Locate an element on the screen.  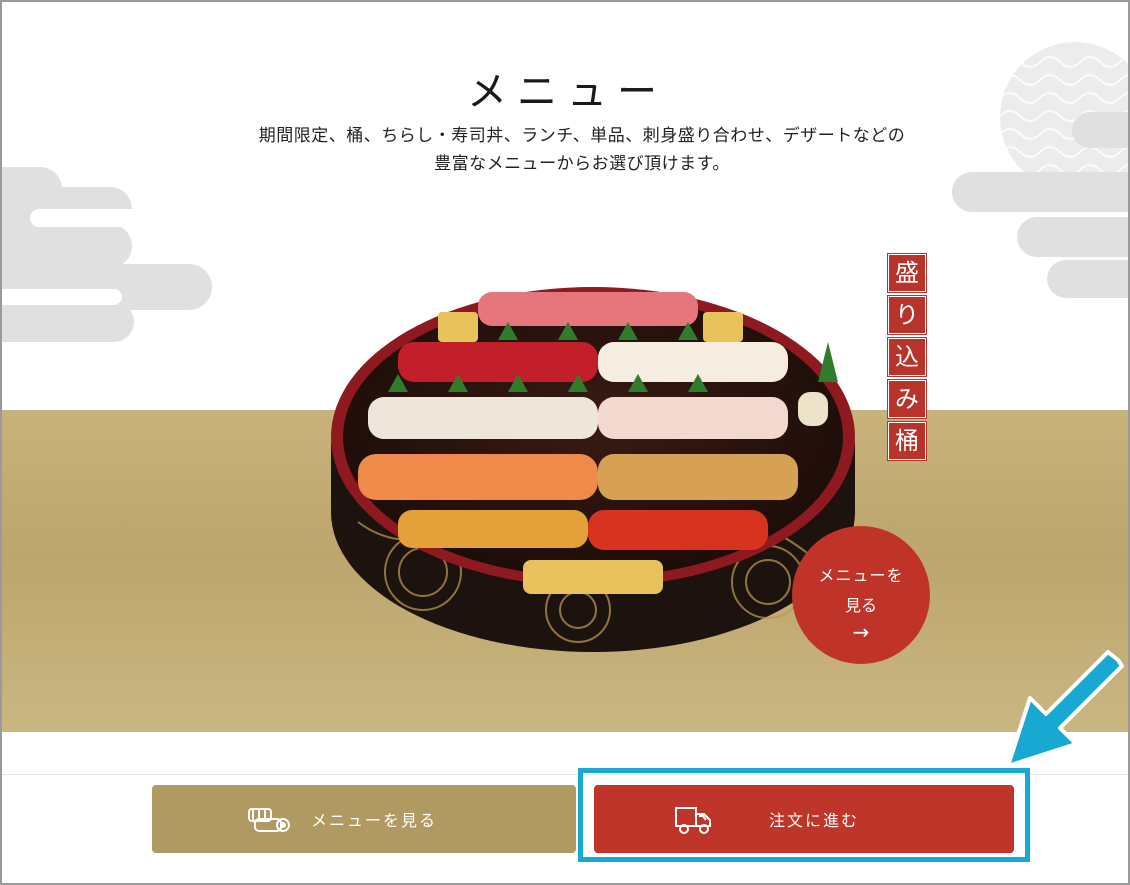
description-line-2: 豊富なメニューからお選び頂けます。 is located at coordinates (582, 164).